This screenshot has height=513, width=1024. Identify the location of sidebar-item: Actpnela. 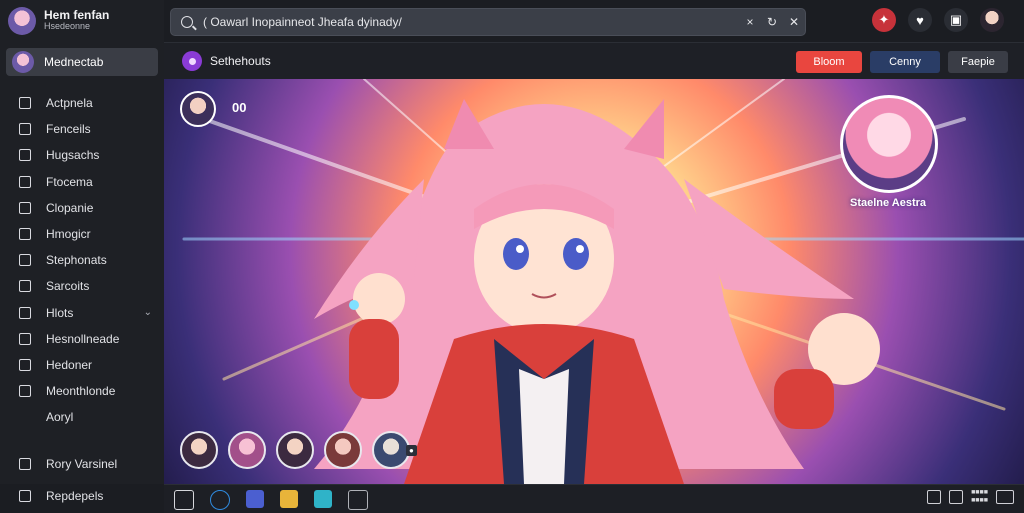
(82, 103).